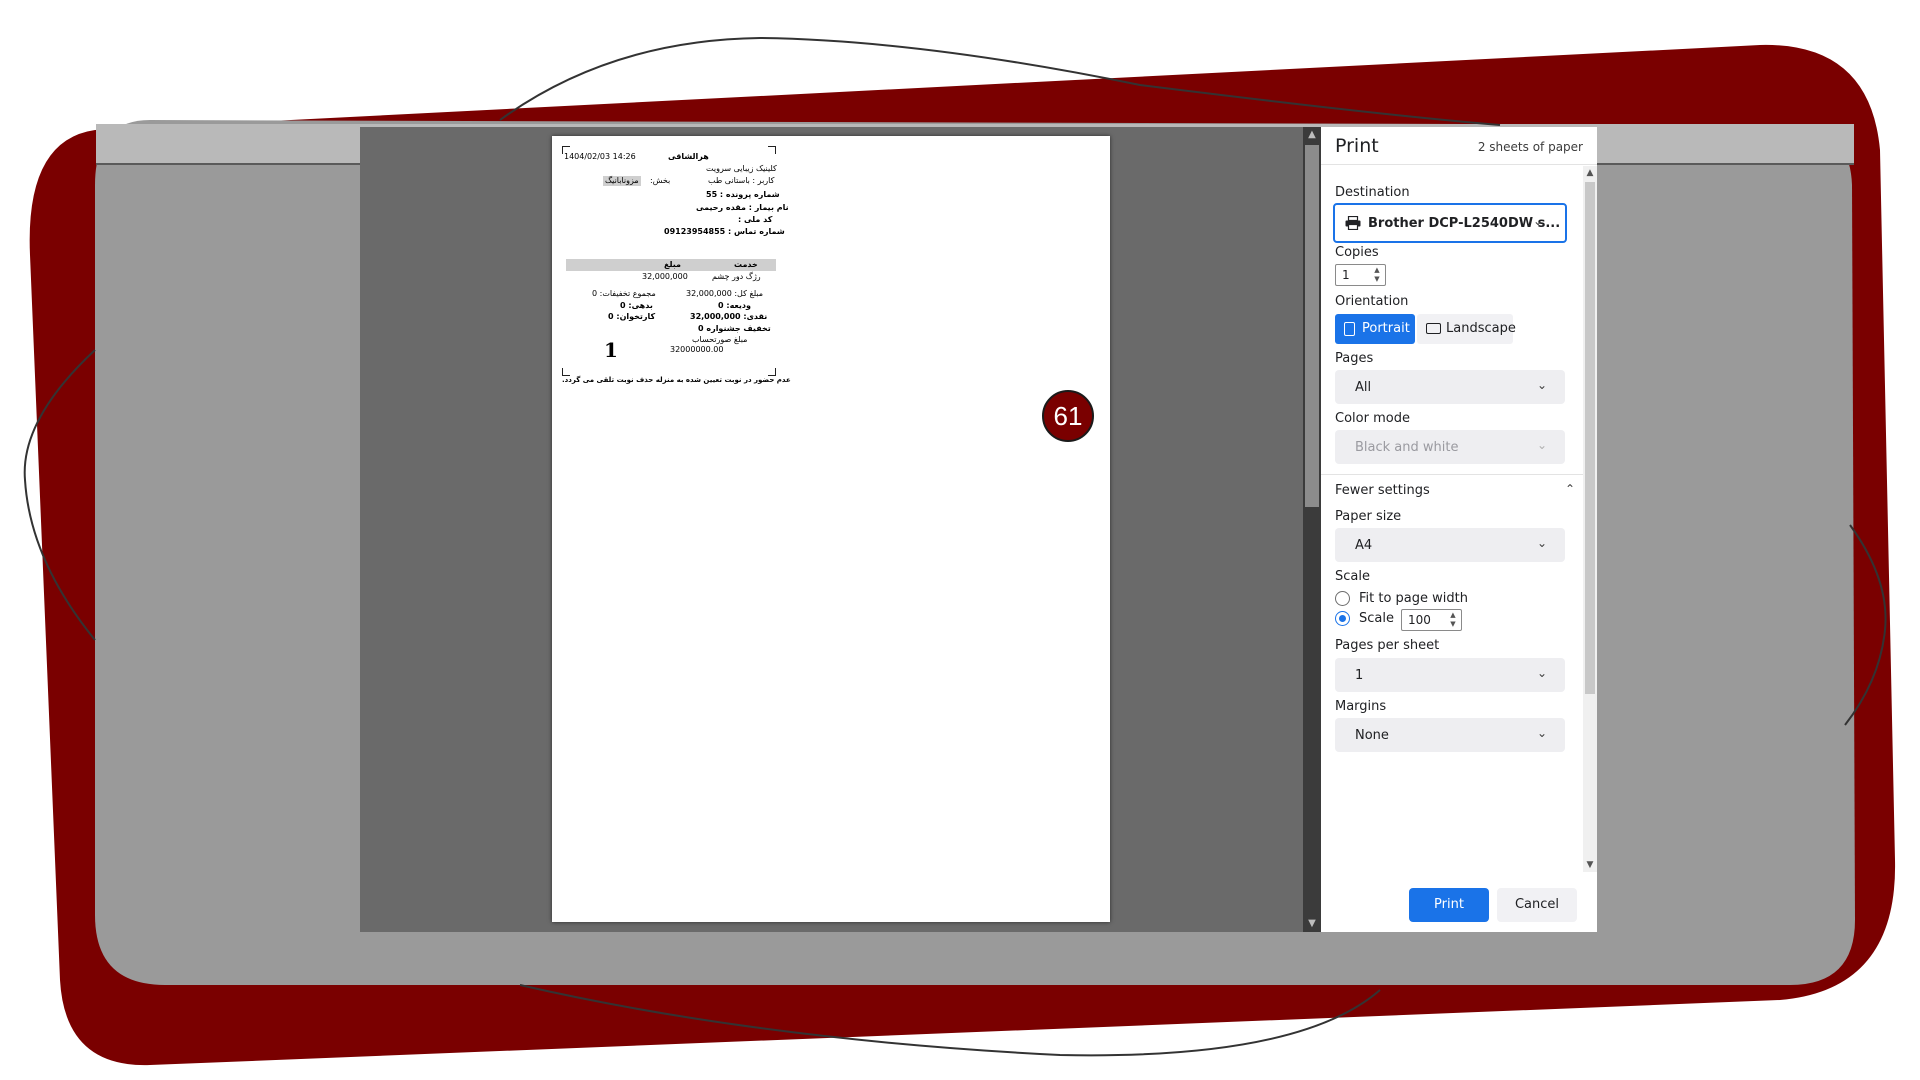 The height and width of the screenshot is (1080, 1920). What do you see at coordinates (1450, 675) in the screenshot?
I see `pages-per-sheet-select: 1 ⌄` at bounding box center [1450, 675].